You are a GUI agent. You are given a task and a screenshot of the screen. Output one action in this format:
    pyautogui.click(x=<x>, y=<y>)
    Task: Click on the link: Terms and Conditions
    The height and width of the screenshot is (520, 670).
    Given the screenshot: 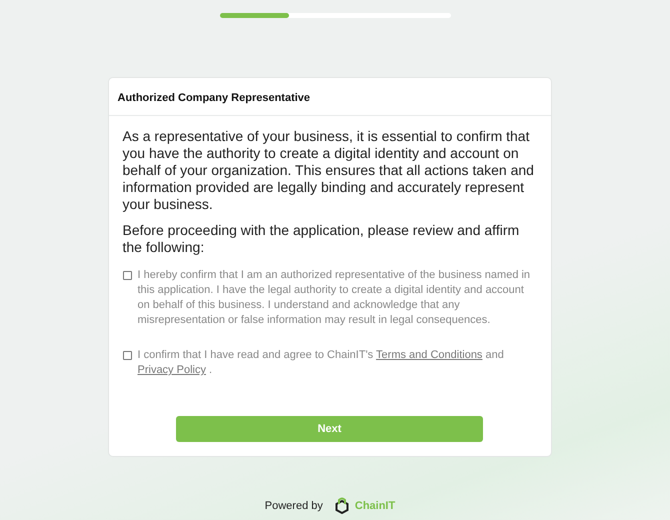 What is the action you would take?
    pyautogui.click(x=429, y=355)
    